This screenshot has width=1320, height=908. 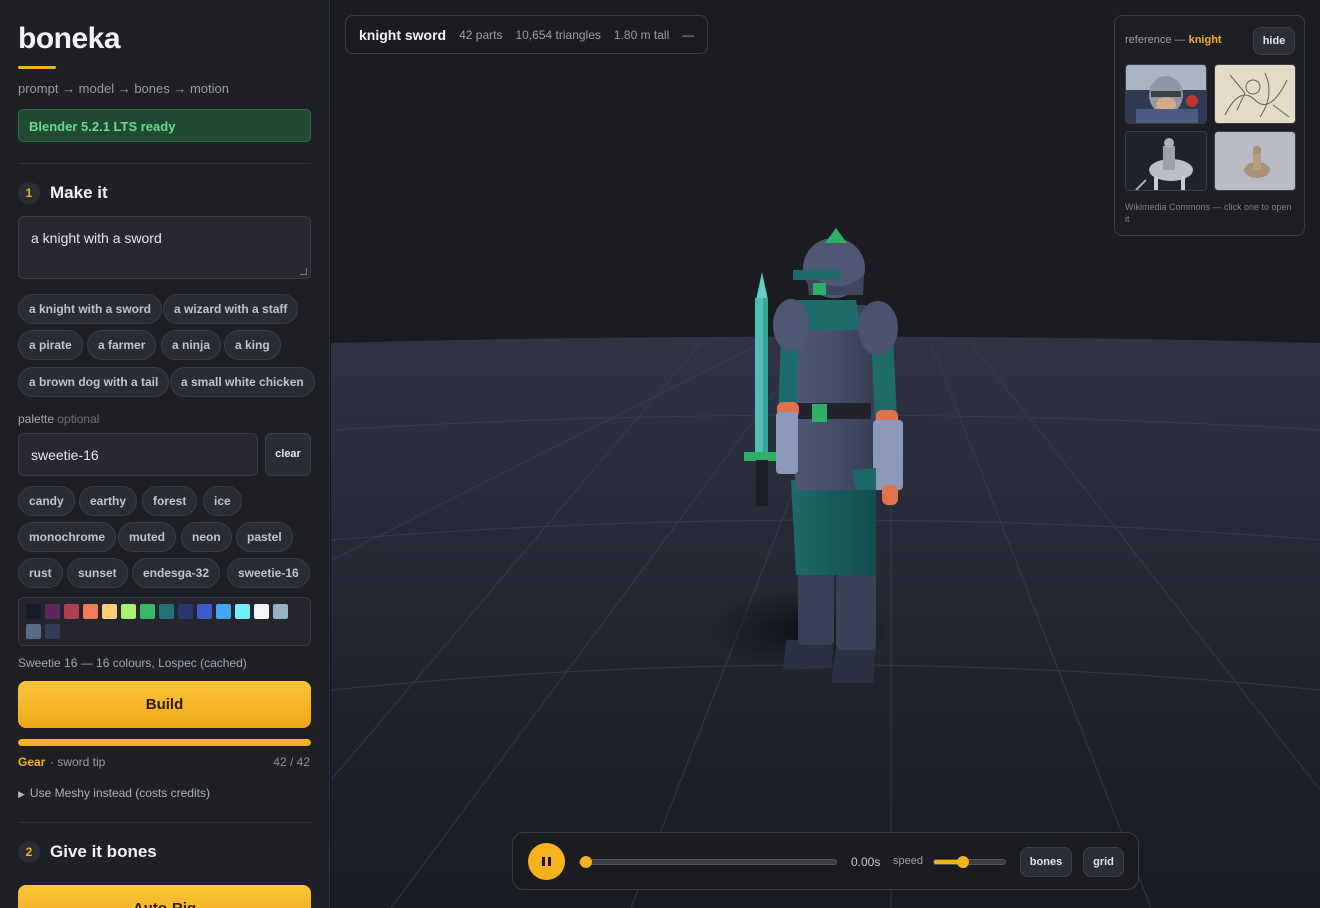 I want to click on reference-subject: knight, so click(x=1205, y=40).